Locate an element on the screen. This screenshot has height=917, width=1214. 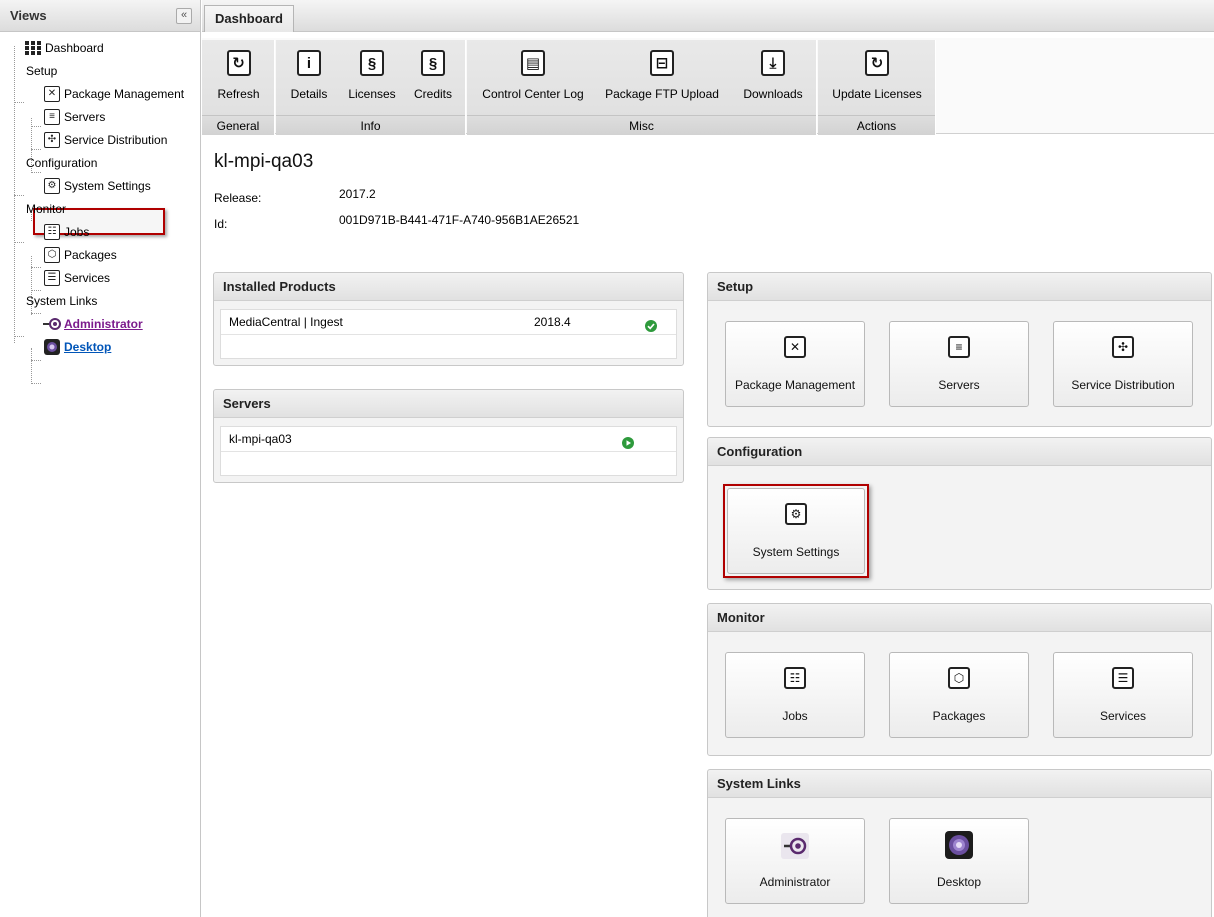
sidebar-item-label: Package Management is located at coordinates (124, 93).